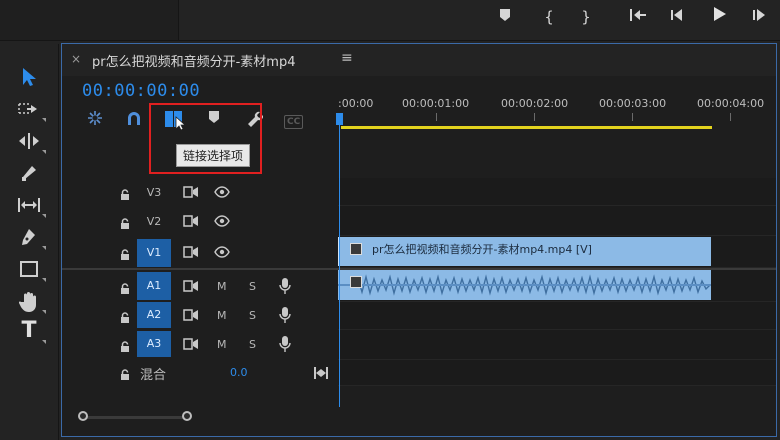 The width and height of the screenshot is (780, 440). I want to click on track-label-v3: V3, so click(154, 193).